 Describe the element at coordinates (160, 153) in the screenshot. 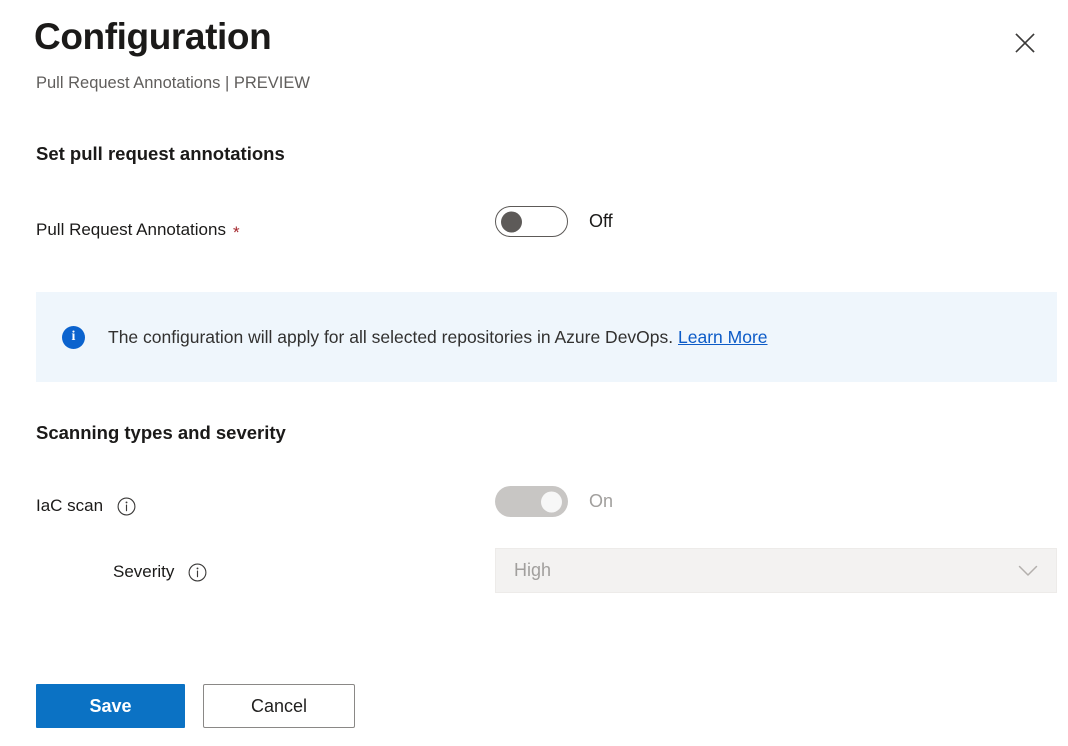

I see `section-heading-annotations: Set pull request annotations` at that location.